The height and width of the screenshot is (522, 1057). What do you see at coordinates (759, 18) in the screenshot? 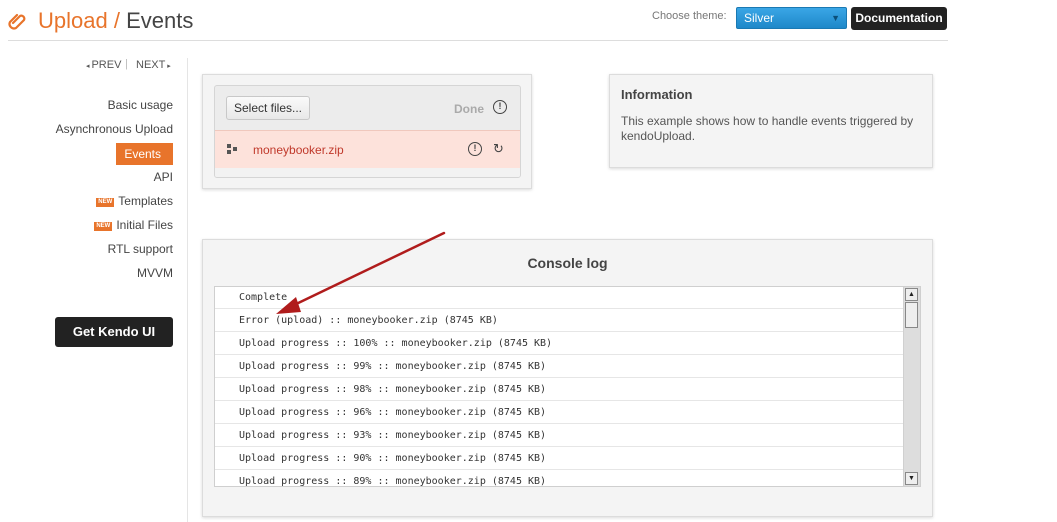
I see `theme-select-value: Silver` at bounding box center [759, 18].